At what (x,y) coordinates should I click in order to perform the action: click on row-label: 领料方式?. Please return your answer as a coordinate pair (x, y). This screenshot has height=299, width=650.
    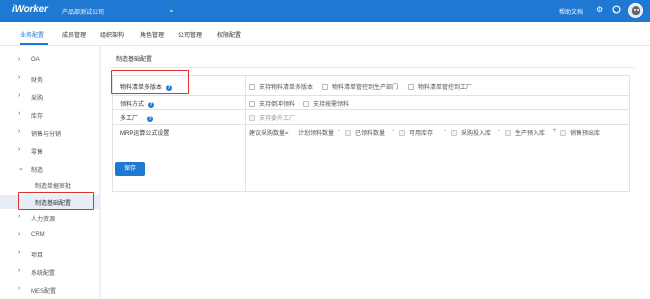
    Looking at the image, I should click on (137, 105).